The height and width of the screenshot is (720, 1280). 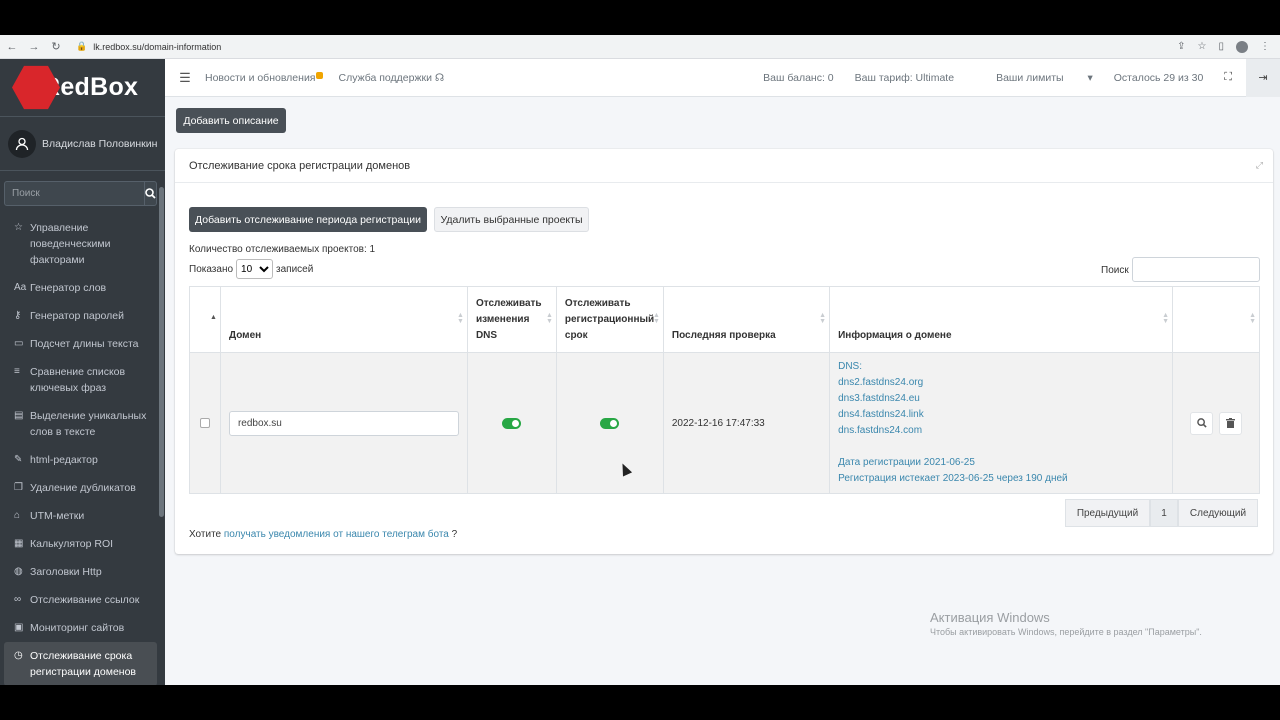 I want to click on brand-logo: RedBox, so click(x=82, y=88).